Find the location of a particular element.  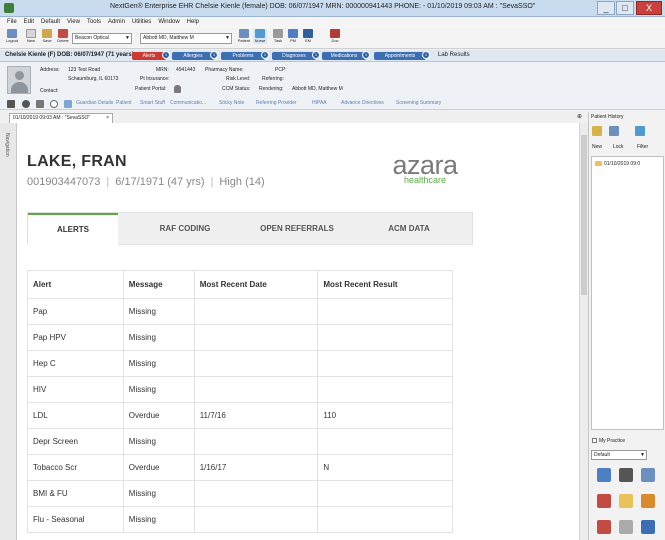

message-cell: Overdue is located at coordinates (158, 415).